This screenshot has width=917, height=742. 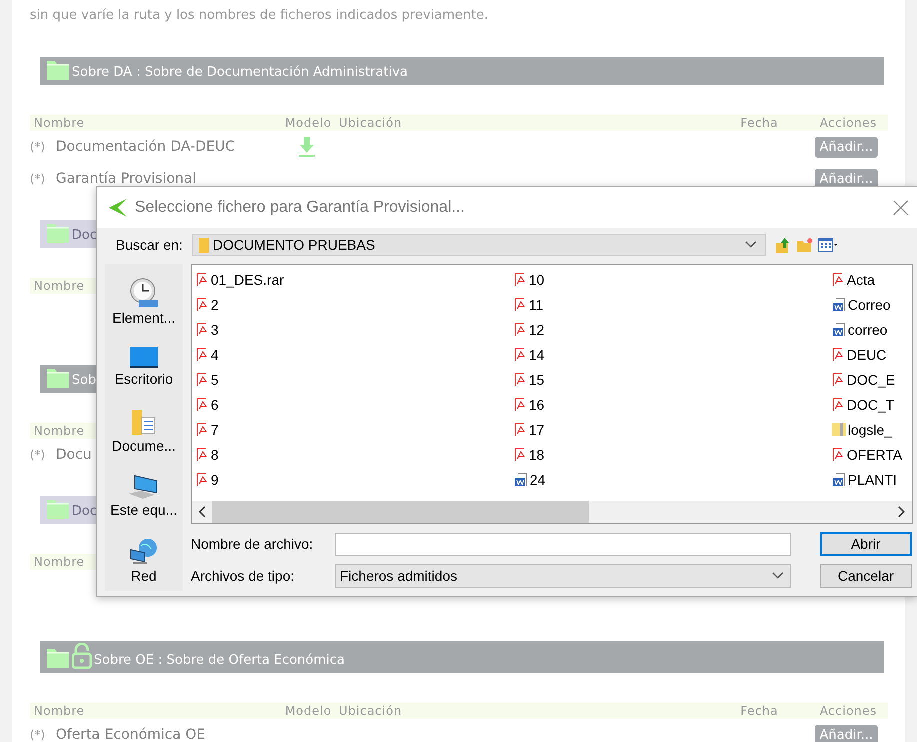 I want to click on file-item: 5, so click(x=355, y=379).